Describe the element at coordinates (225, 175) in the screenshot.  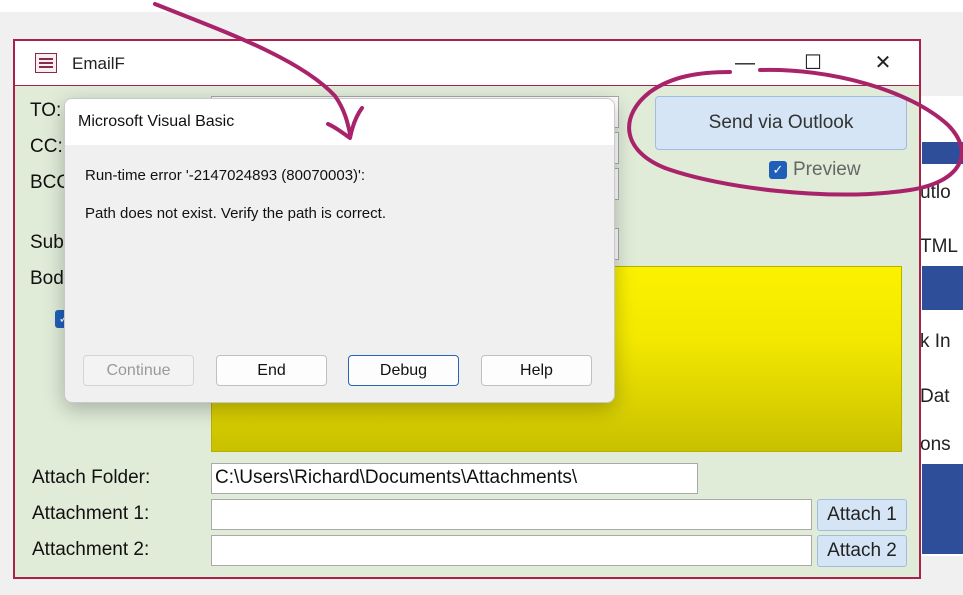
I see `error-code-text: Run-time error '-2147024893 (80070003)':` at that location.